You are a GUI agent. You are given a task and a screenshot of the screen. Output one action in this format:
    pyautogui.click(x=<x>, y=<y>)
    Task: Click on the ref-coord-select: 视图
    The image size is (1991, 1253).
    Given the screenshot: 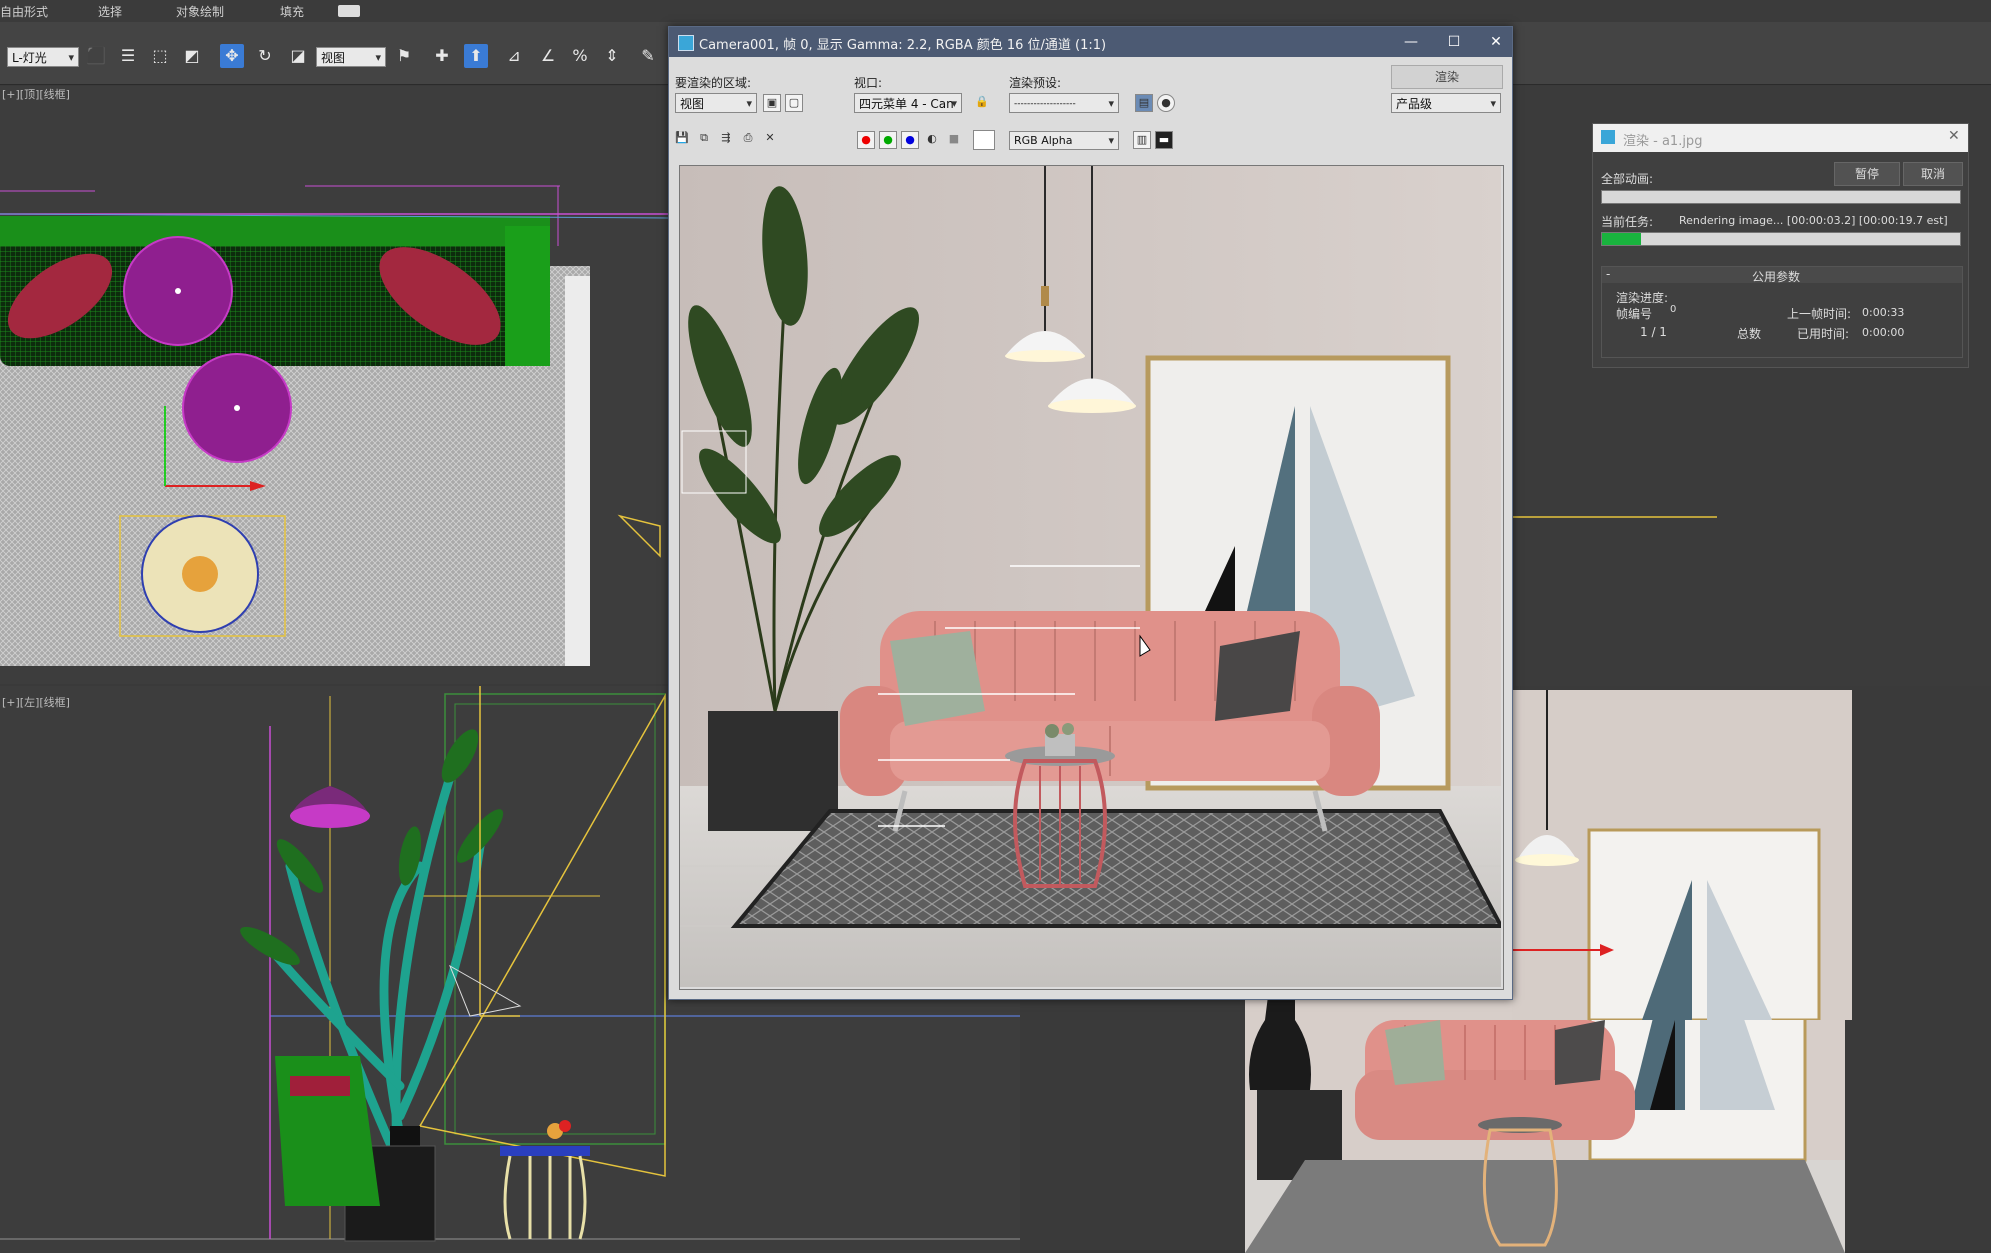 What is the action you would take?
    pyautogui.click(x=351, y=57)
    